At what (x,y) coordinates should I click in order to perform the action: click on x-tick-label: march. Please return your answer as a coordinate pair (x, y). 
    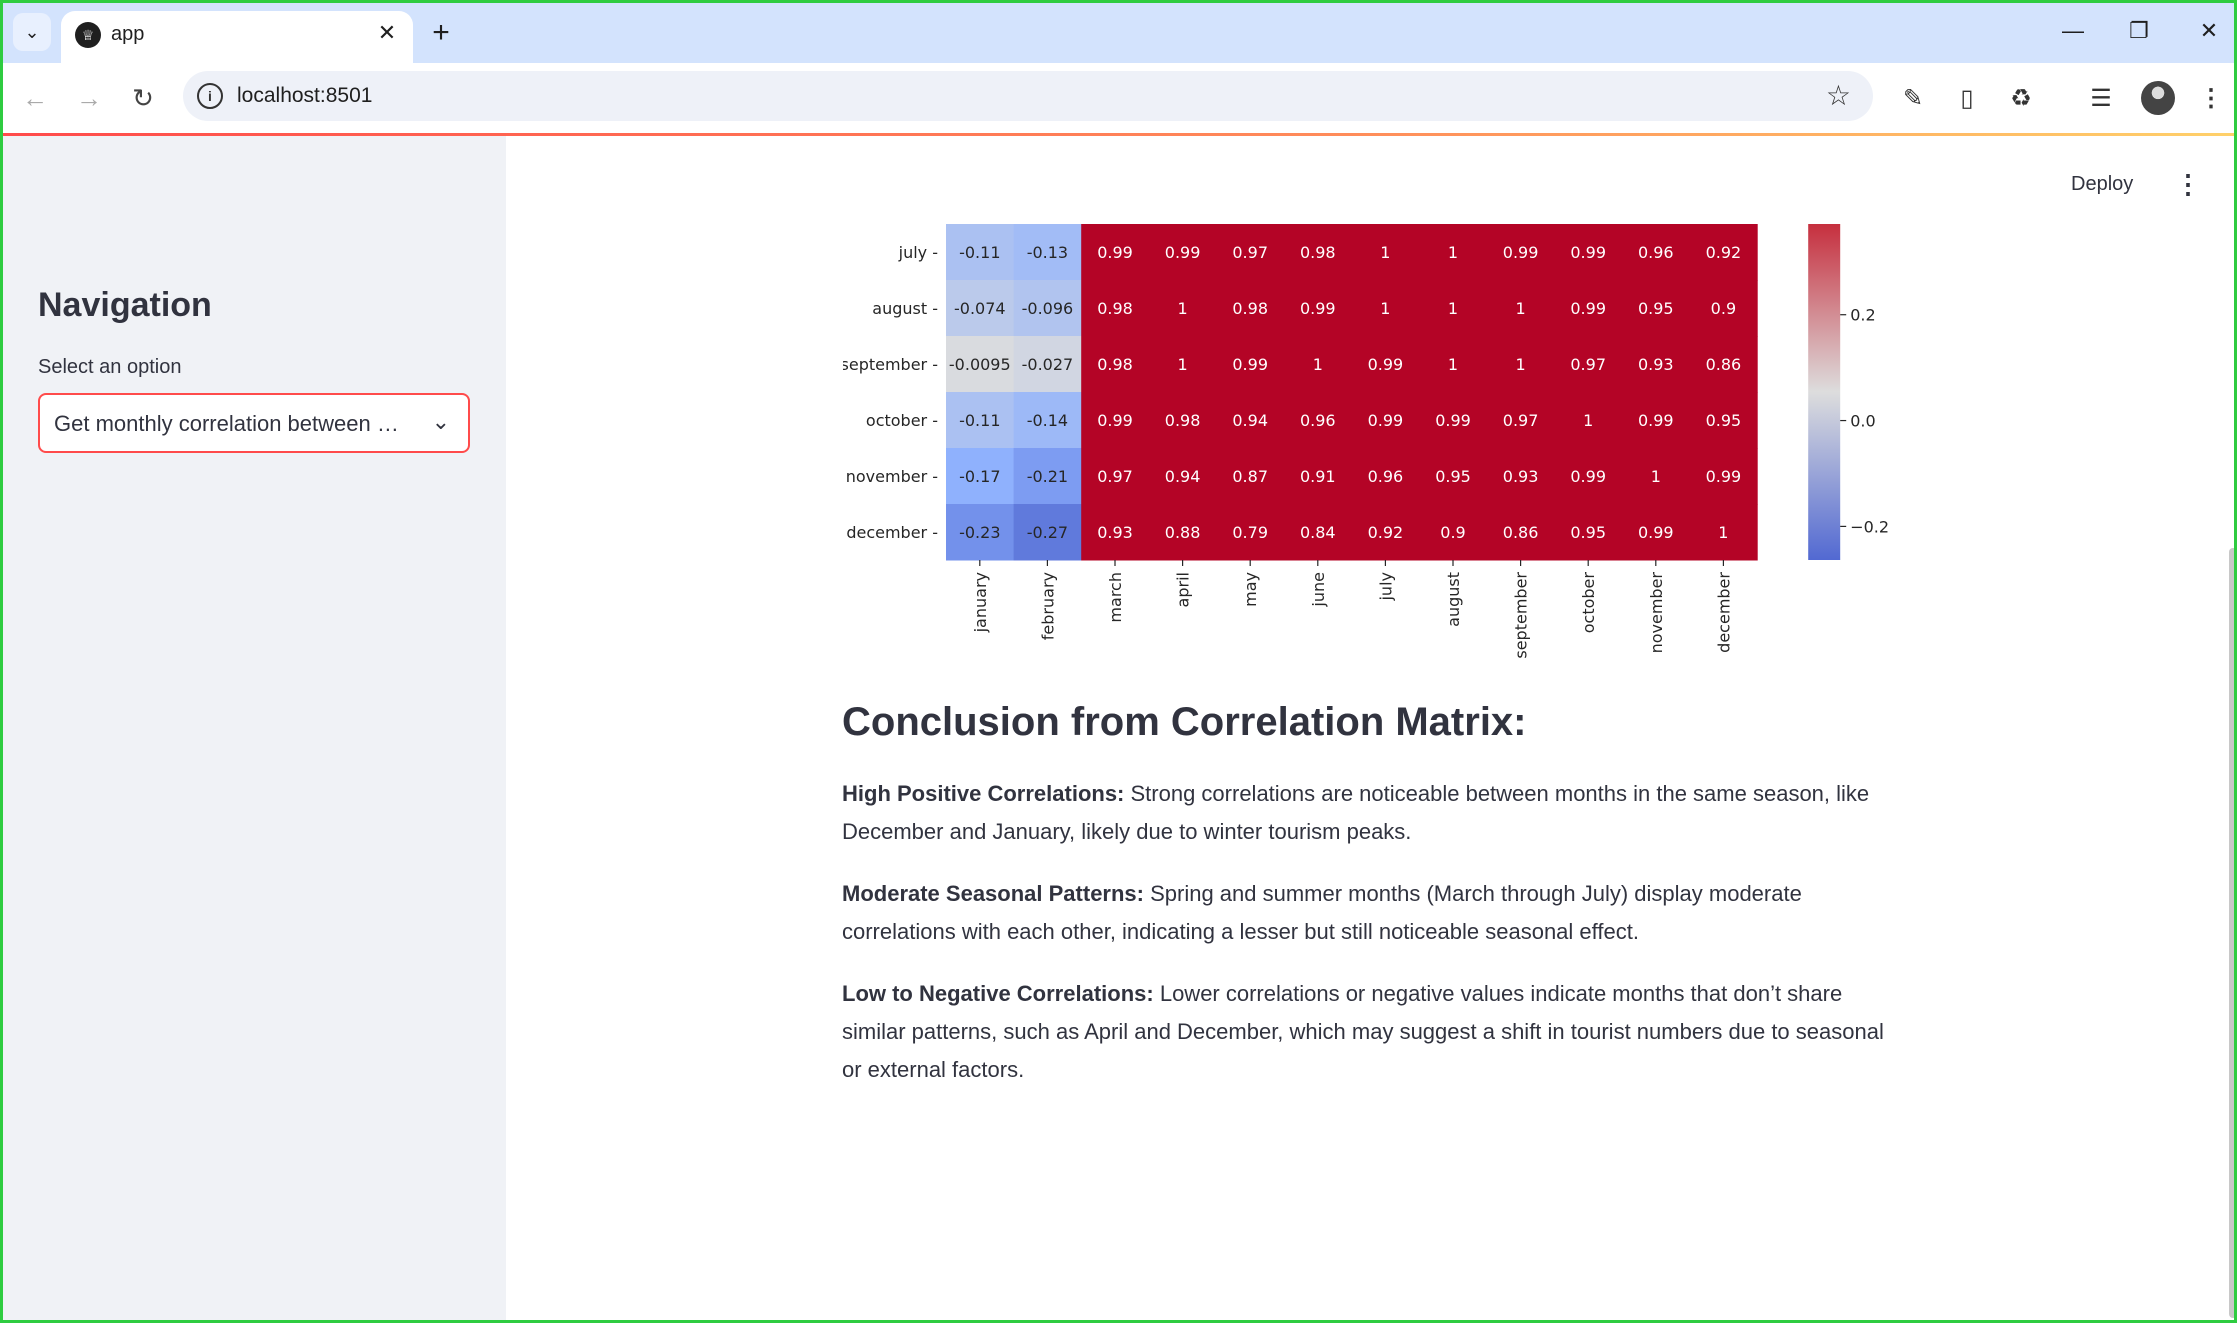
    Looking at the image, I should click on (1115, 597).